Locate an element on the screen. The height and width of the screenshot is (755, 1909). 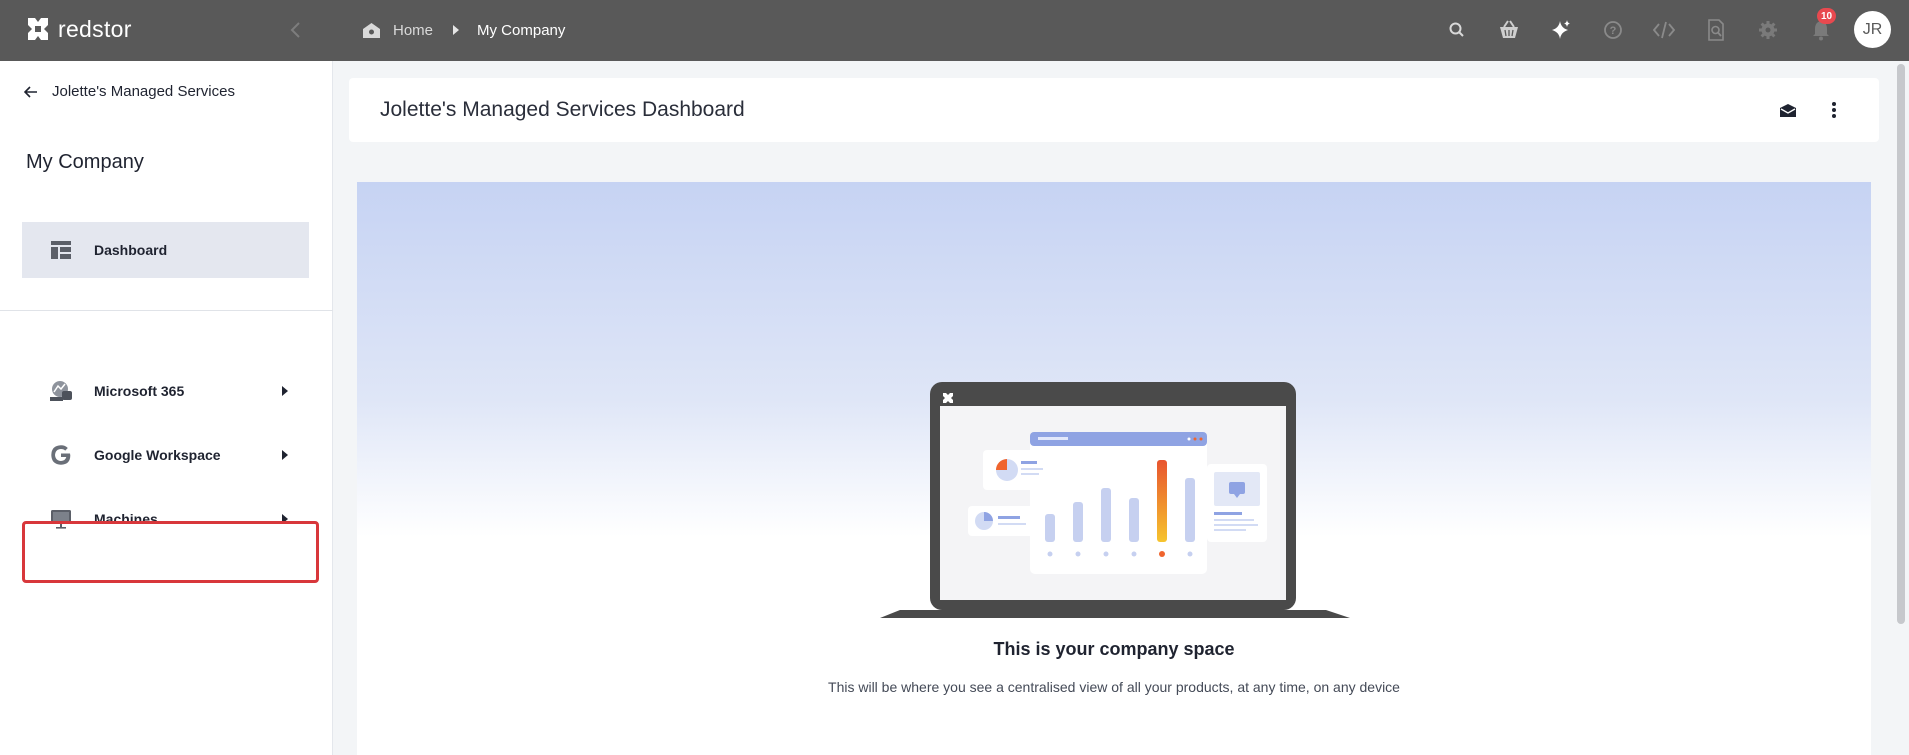
search-button is located at coordinates (1457, 30).